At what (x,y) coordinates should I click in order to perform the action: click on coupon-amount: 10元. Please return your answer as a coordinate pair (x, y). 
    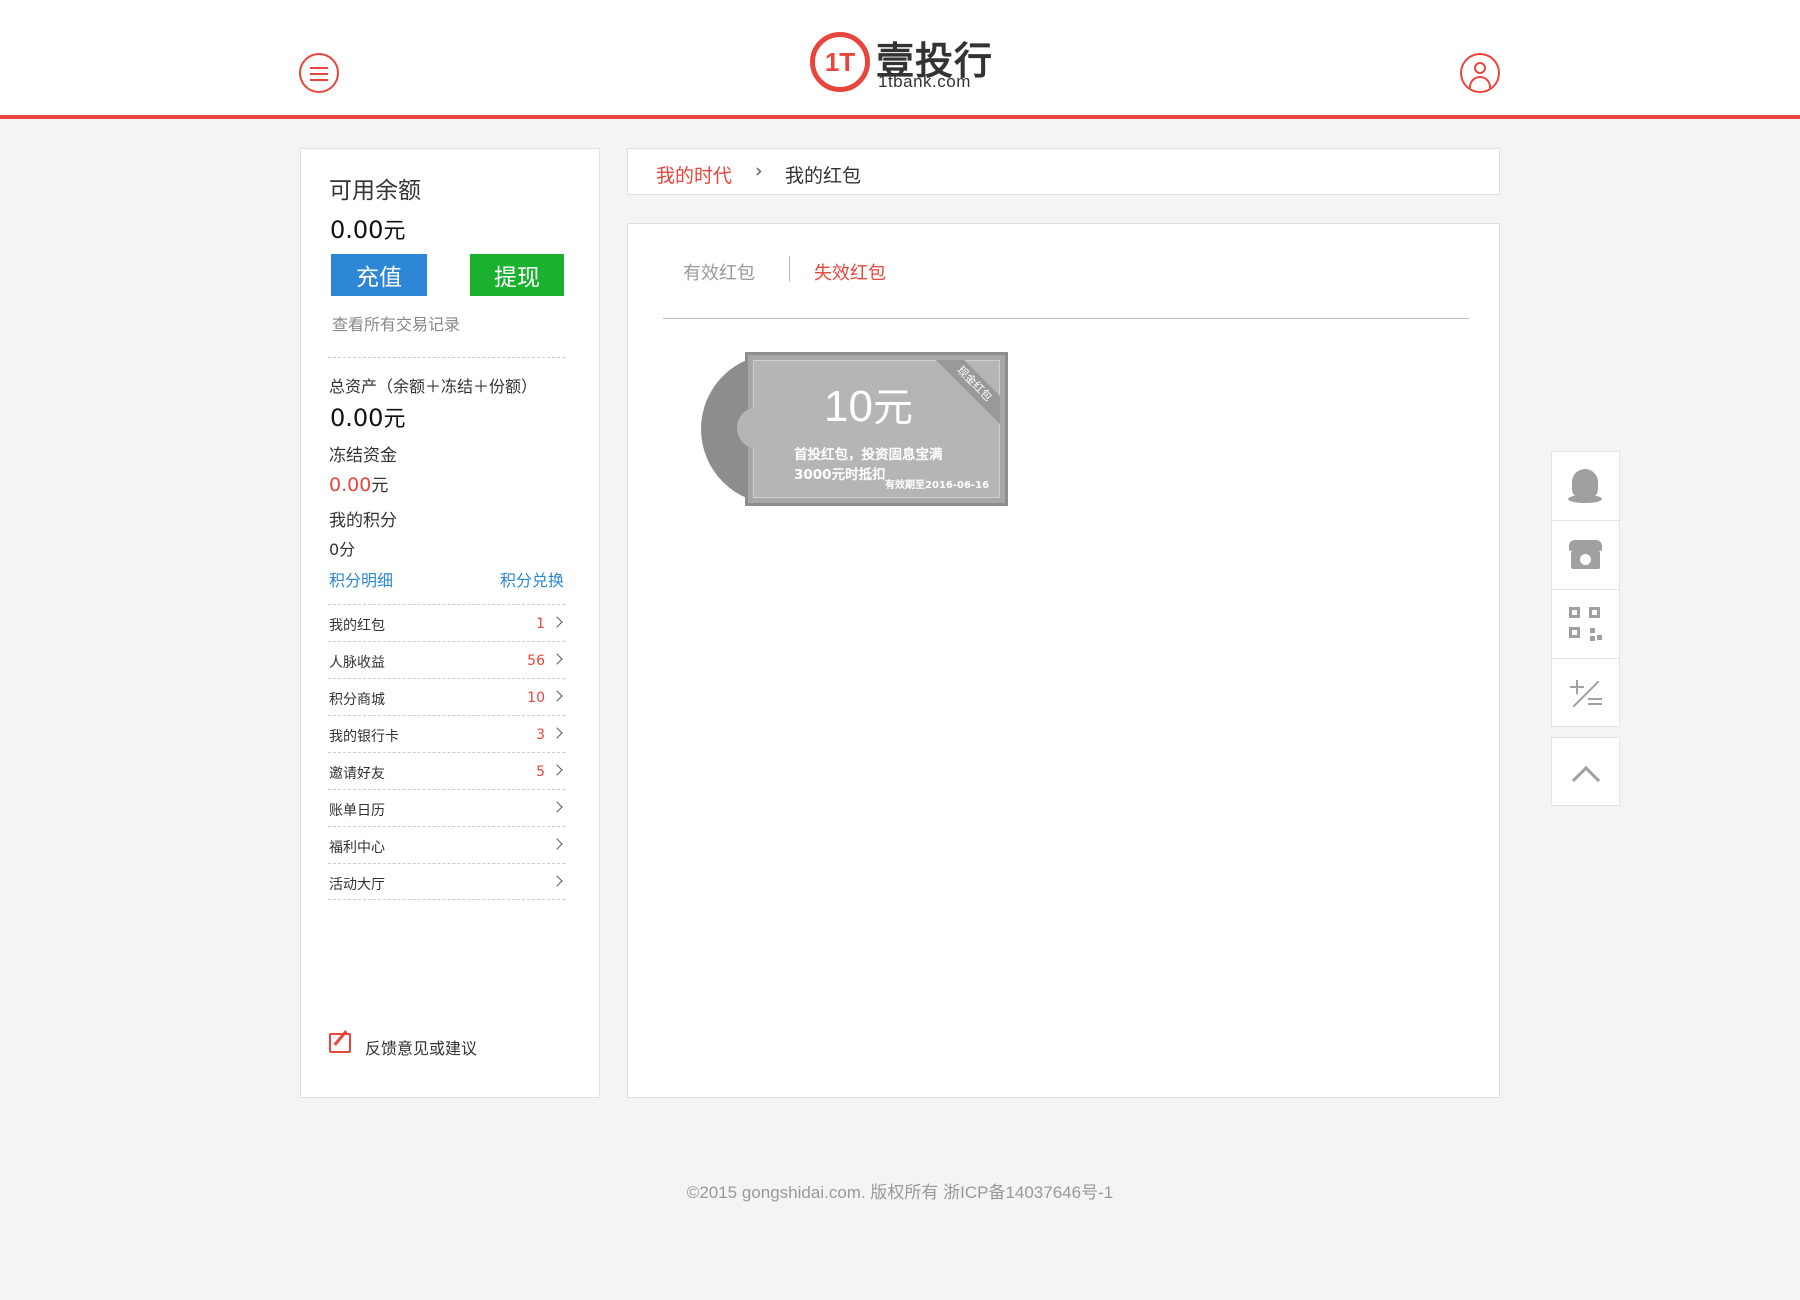
    Looking at the image, I should click on (868, 404).